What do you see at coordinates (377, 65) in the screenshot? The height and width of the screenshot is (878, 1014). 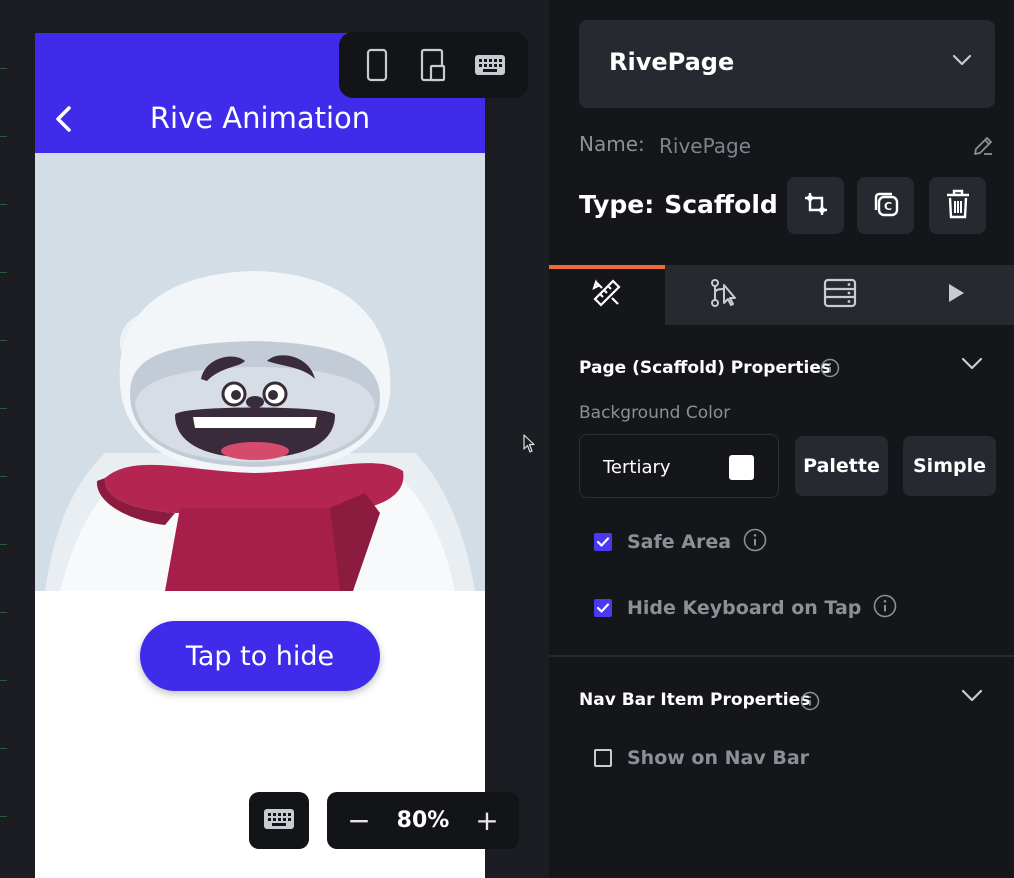 I see `phone-icon` at bounding box center [377, 65].